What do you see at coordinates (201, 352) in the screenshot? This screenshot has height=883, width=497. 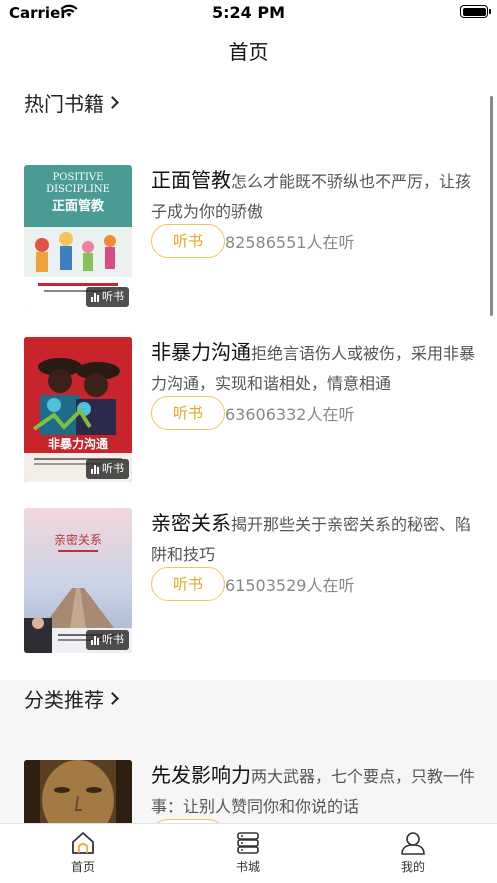 I see `book-title: 非暴力沟通` at bounding box center [201, 352].